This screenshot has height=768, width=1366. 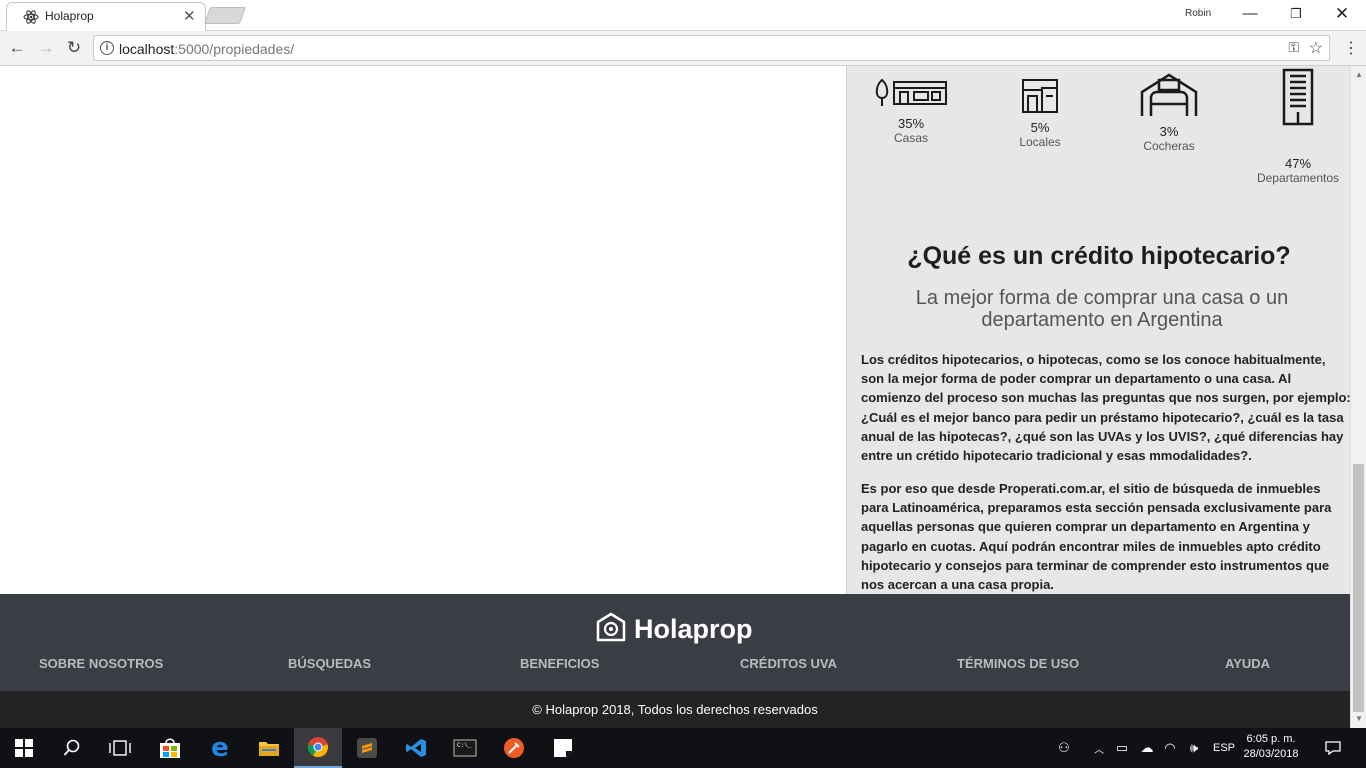 What do you see at coordinates (269, 748) in the screenshot?
I see `file-explorer-icon` at bounding box center [269, 748].